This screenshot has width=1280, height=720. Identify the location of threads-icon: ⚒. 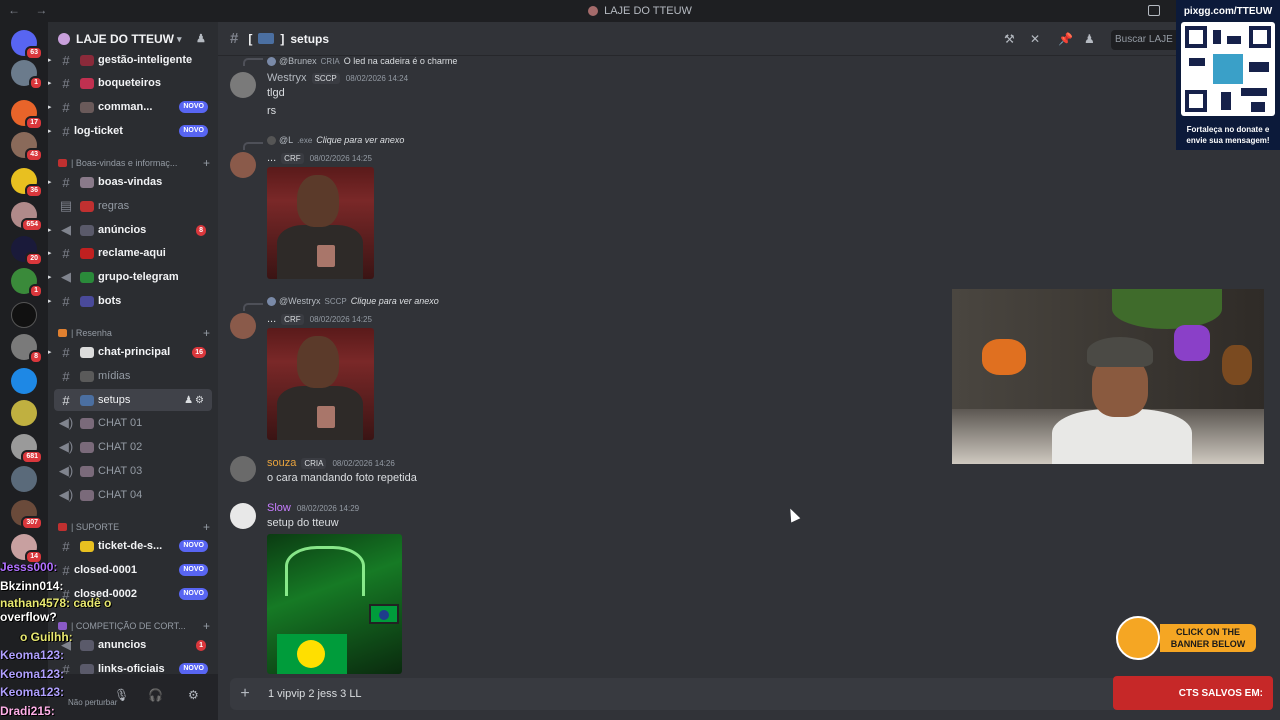
(1009, 39).